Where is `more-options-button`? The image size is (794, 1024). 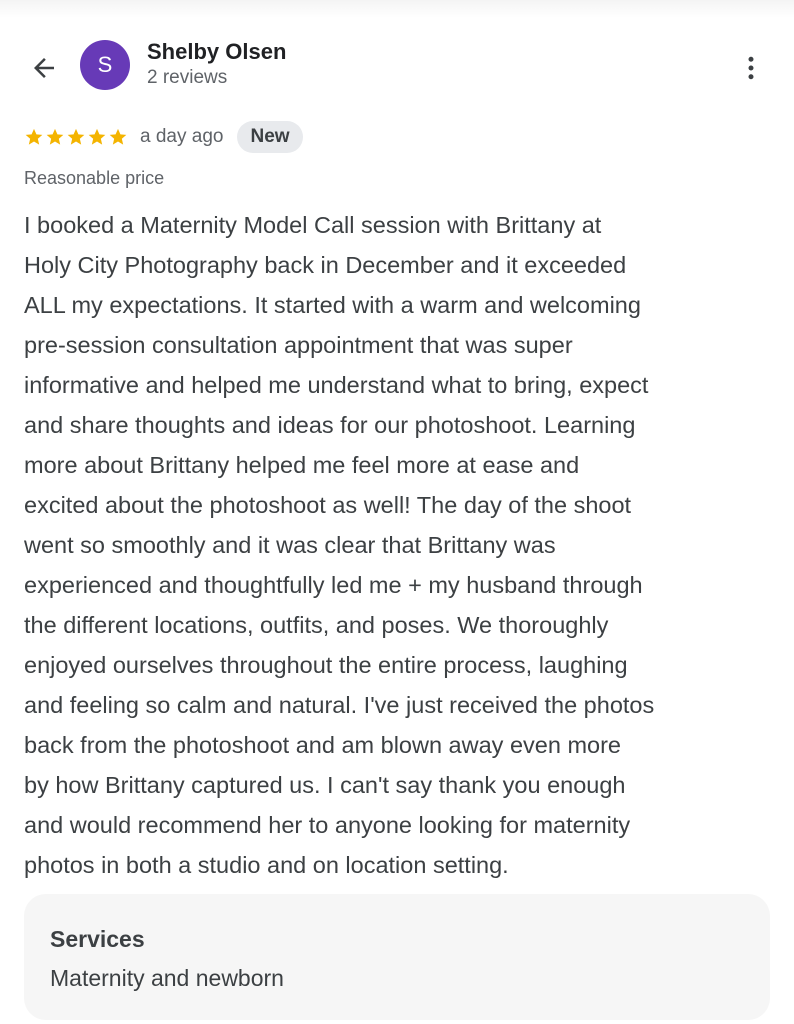 more-options-button is located at coordinates (751, 68).